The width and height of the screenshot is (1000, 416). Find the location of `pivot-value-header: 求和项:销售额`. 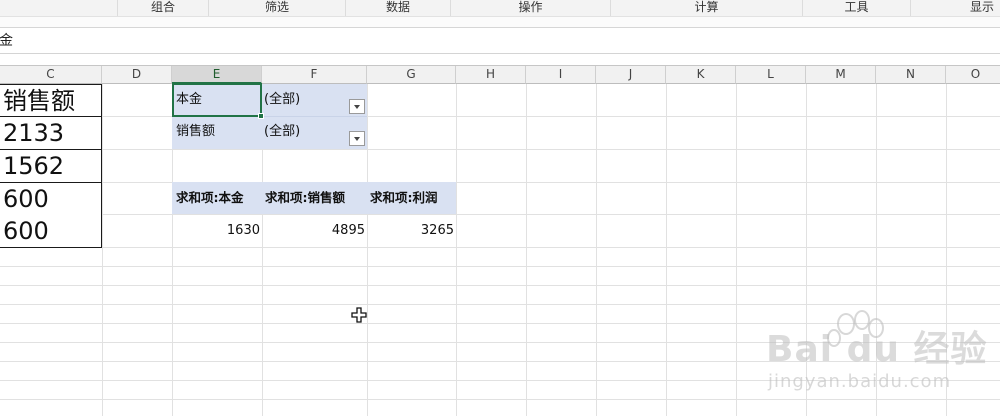

pivot-value-header: 求和项:销售额 is located at coordinates (305, 198).